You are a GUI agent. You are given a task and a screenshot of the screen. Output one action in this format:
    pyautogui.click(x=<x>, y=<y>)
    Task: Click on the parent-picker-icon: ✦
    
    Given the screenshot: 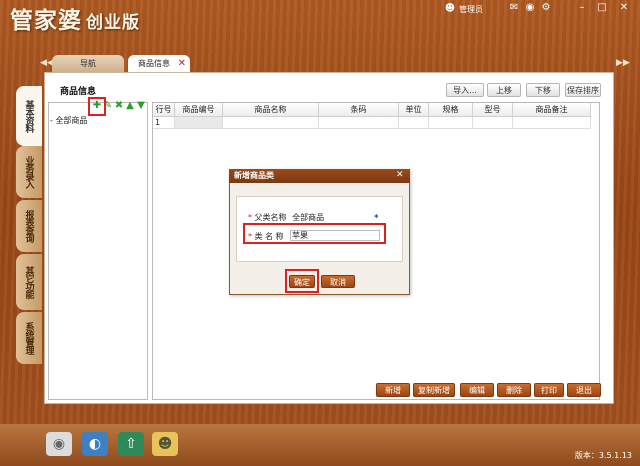 What is the action you would take?
    pyautogui.click(x=376, y=216)
    